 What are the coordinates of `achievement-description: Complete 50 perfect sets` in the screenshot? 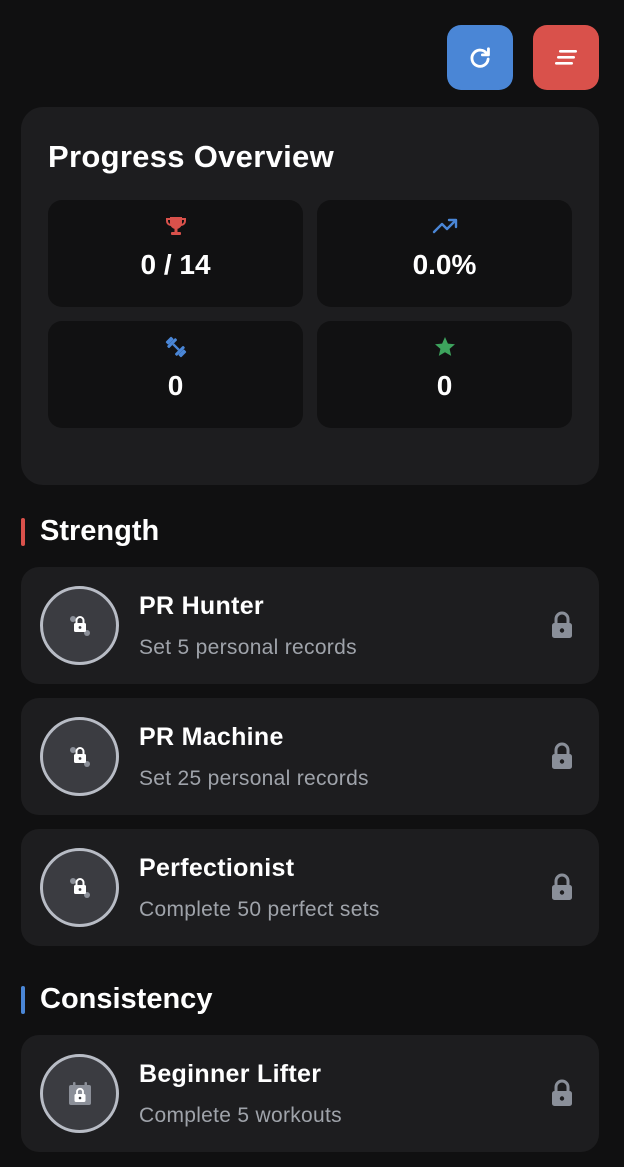 It's located at (259, 909).